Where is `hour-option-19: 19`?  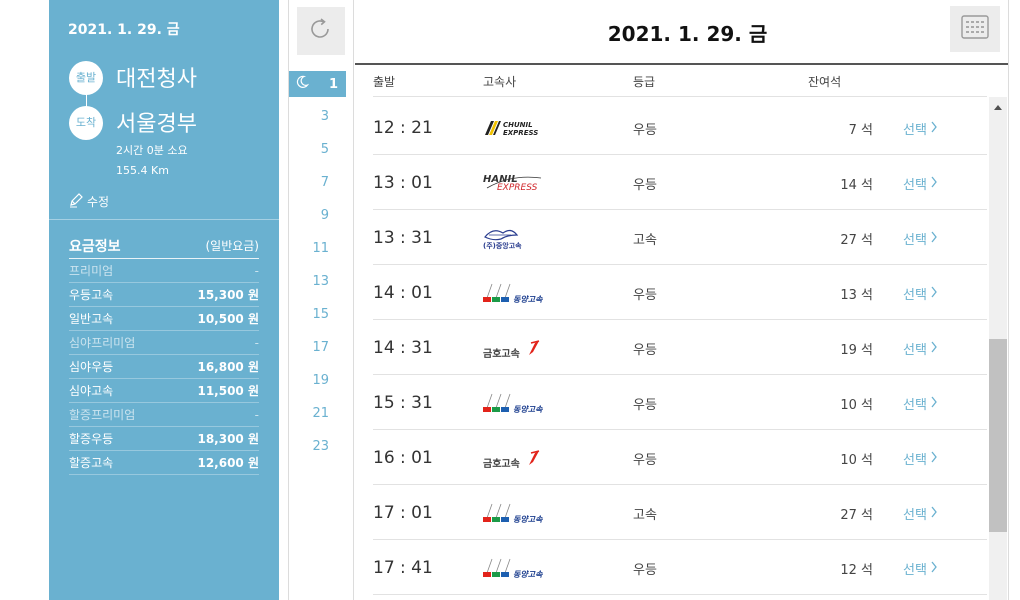
hour-option-19: 19 is located at coordinates (317, 383).